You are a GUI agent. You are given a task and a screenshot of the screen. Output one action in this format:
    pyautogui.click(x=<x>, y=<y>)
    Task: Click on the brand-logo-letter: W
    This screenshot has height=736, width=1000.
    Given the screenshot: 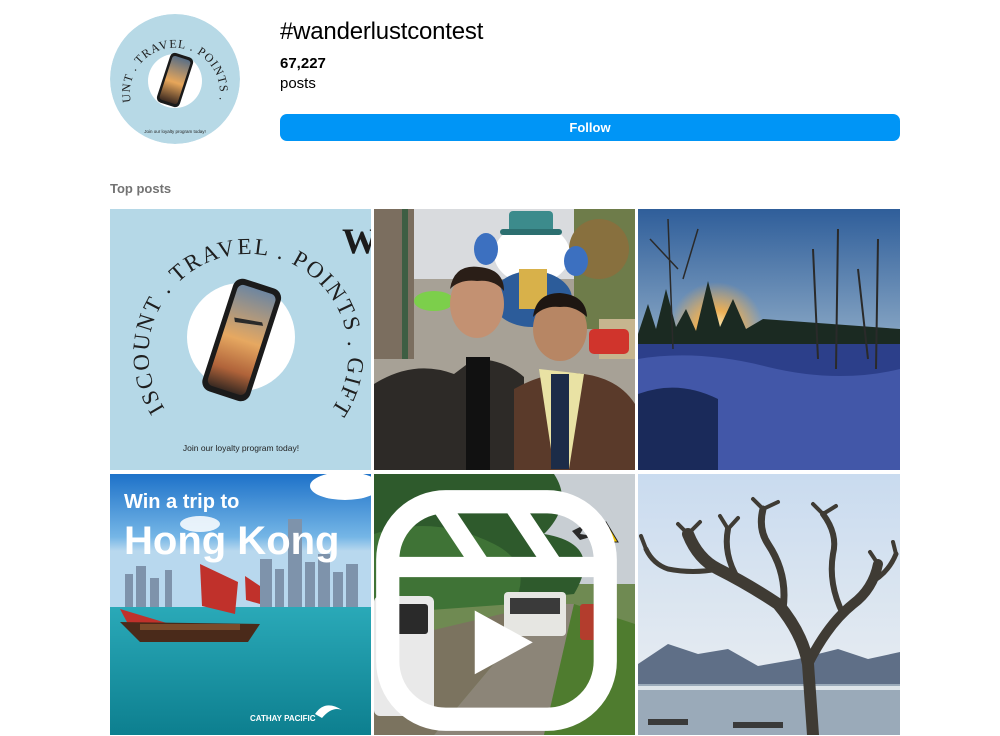 What is the action you would take?
    pyautogui.click(x=356, y=241)
    